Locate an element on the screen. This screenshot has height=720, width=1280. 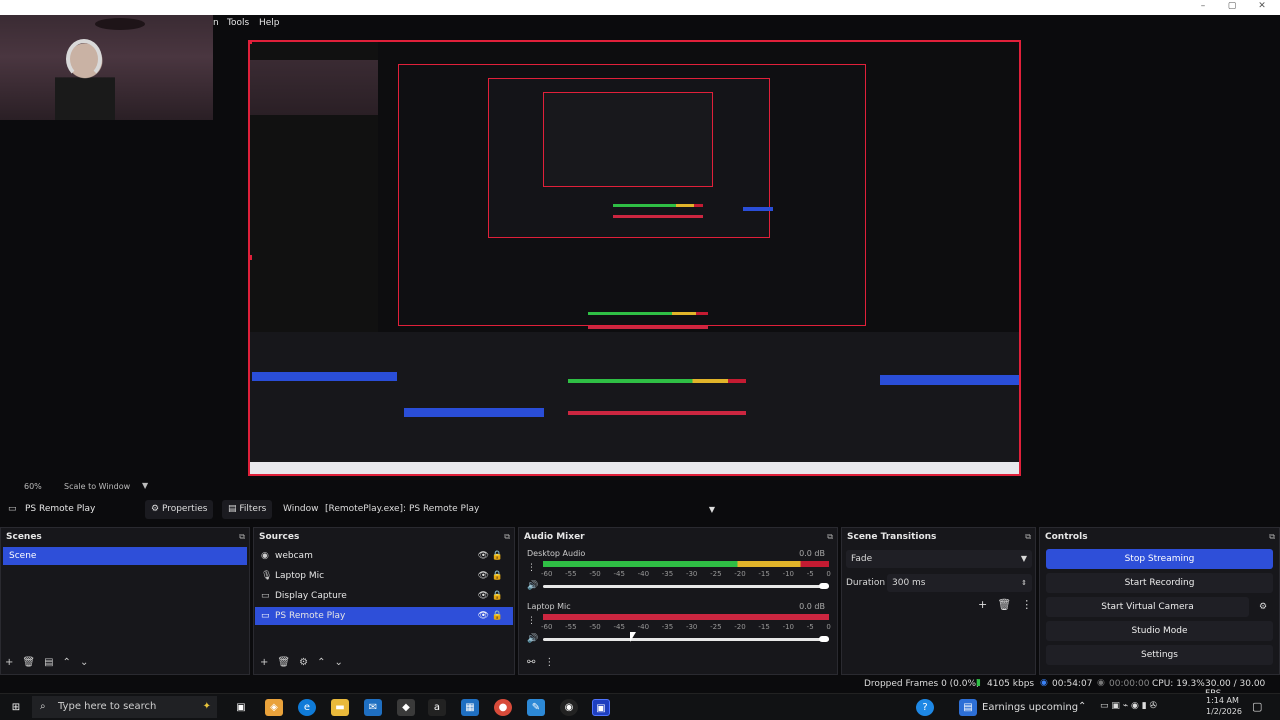
help-icon: ? is located at coordinates (925, 707).